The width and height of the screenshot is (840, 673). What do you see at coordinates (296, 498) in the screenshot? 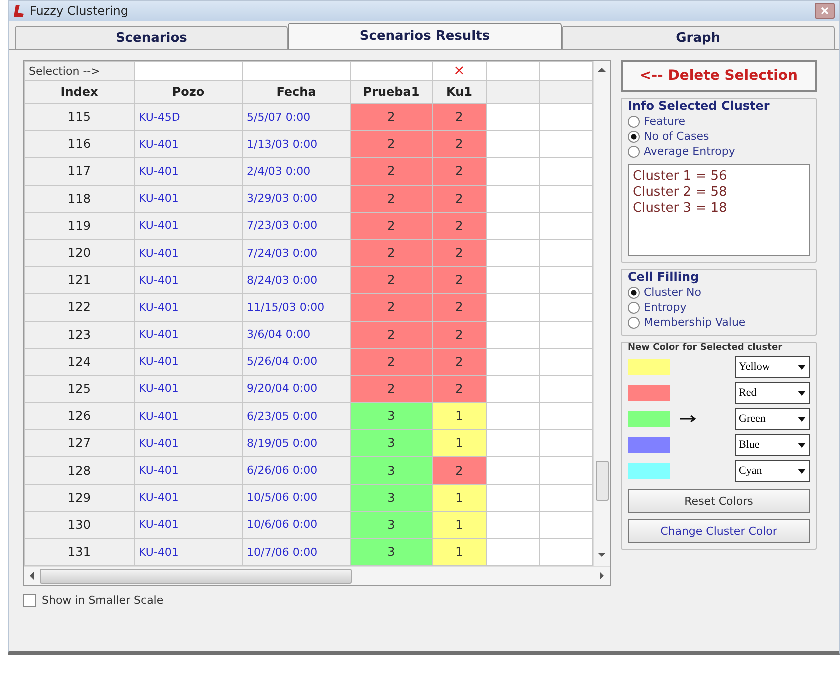
I see `table-cell: 10/5/06 0:00` at bounding box center [296, 498].